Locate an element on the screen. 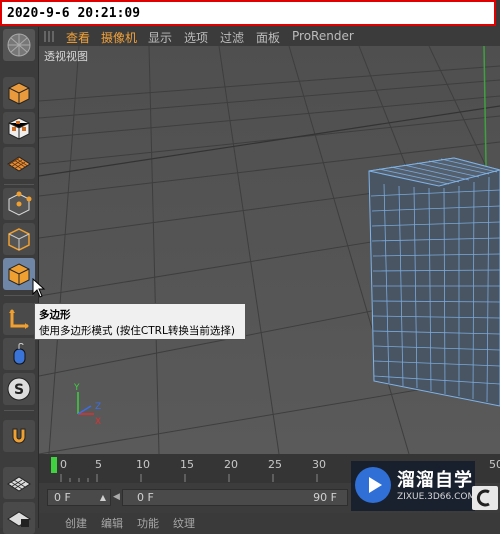  svg-text: Z is located at coordinates (98, 407).